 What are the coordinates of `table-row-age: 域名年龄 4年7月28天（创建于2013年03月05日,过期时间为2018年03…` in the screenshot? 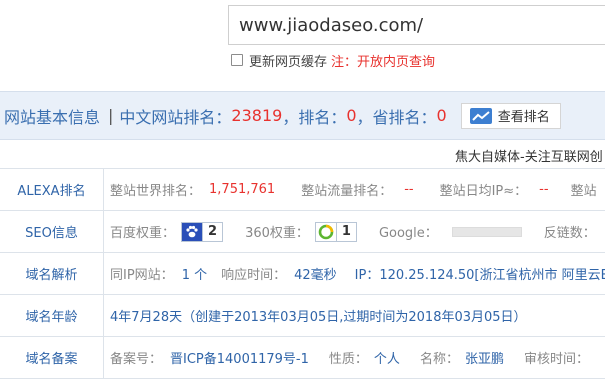 It's located at (302, 316).